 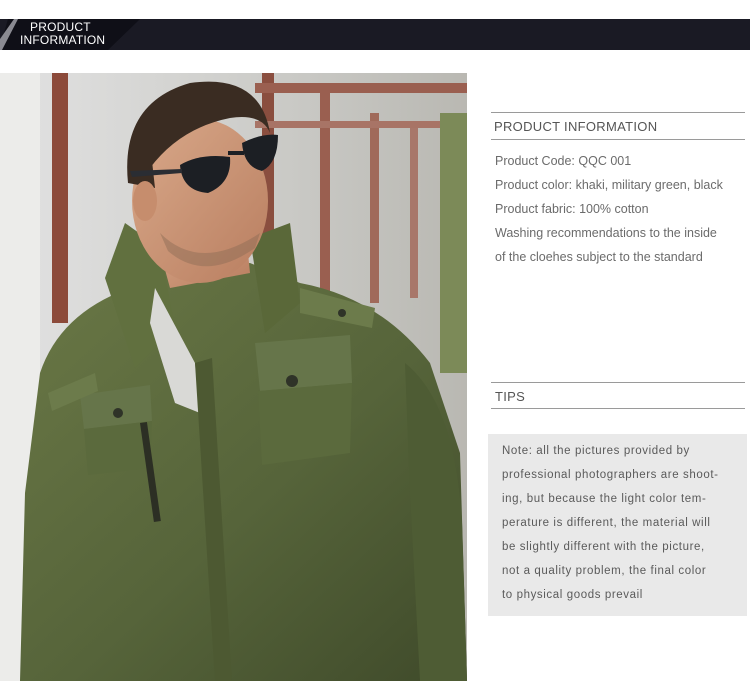 What do you see at coordinates (618, 139) in the screenshot?
I see `product-info-rule-bottom` at bounding box center [618, 139].